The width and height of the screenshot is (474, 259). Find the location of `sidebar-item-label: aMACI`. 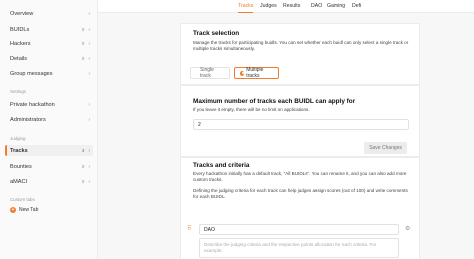

sidebar-item-label: aMACI is located at coordinates (19, 181).